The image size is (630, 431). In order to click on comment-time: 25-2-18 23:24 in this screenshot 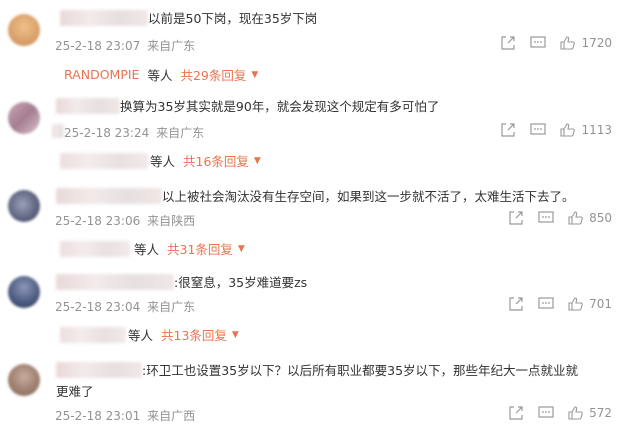, I will do `click(107, 133)`.